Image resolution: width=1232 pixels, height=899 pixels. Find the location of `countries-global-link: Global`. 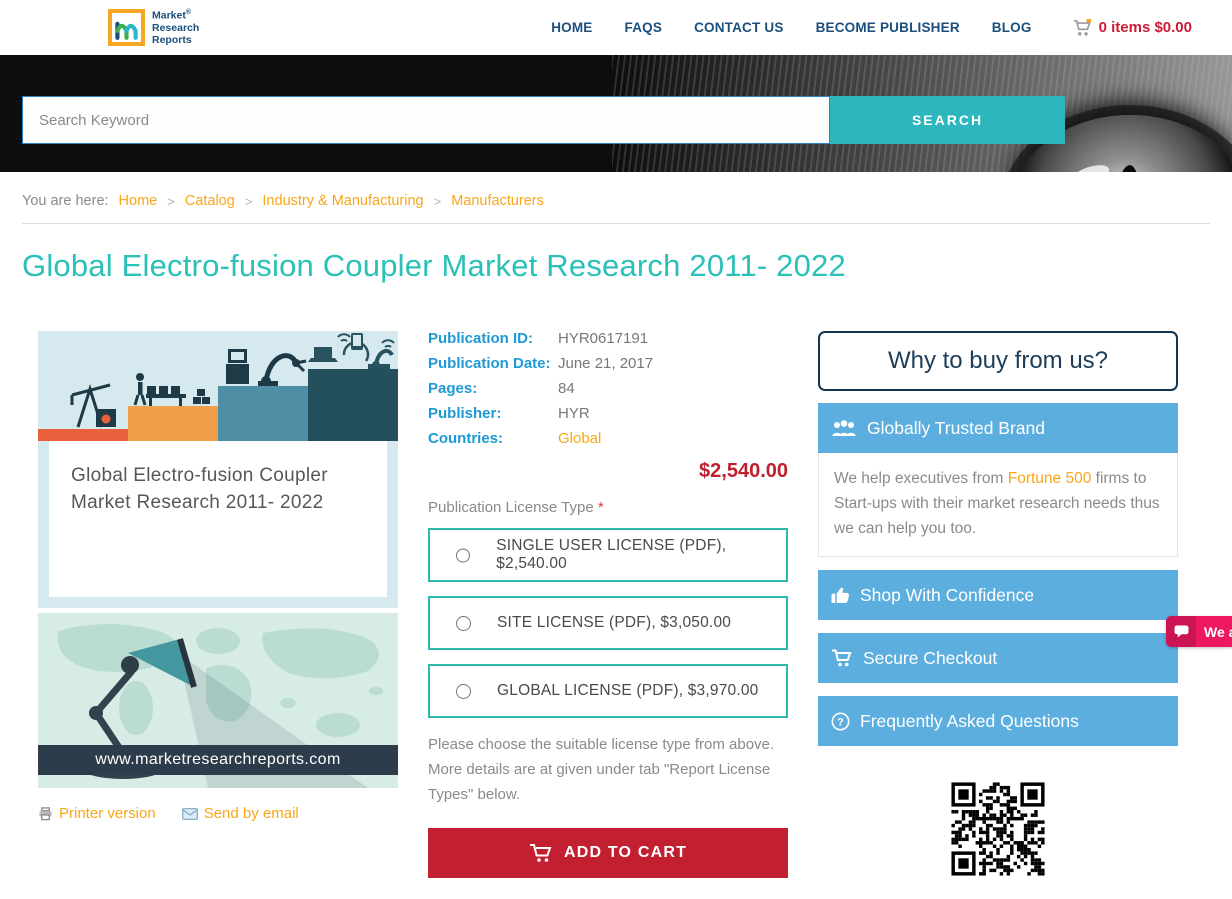

countries-global-link: Global is located at coordinates (579, 438).